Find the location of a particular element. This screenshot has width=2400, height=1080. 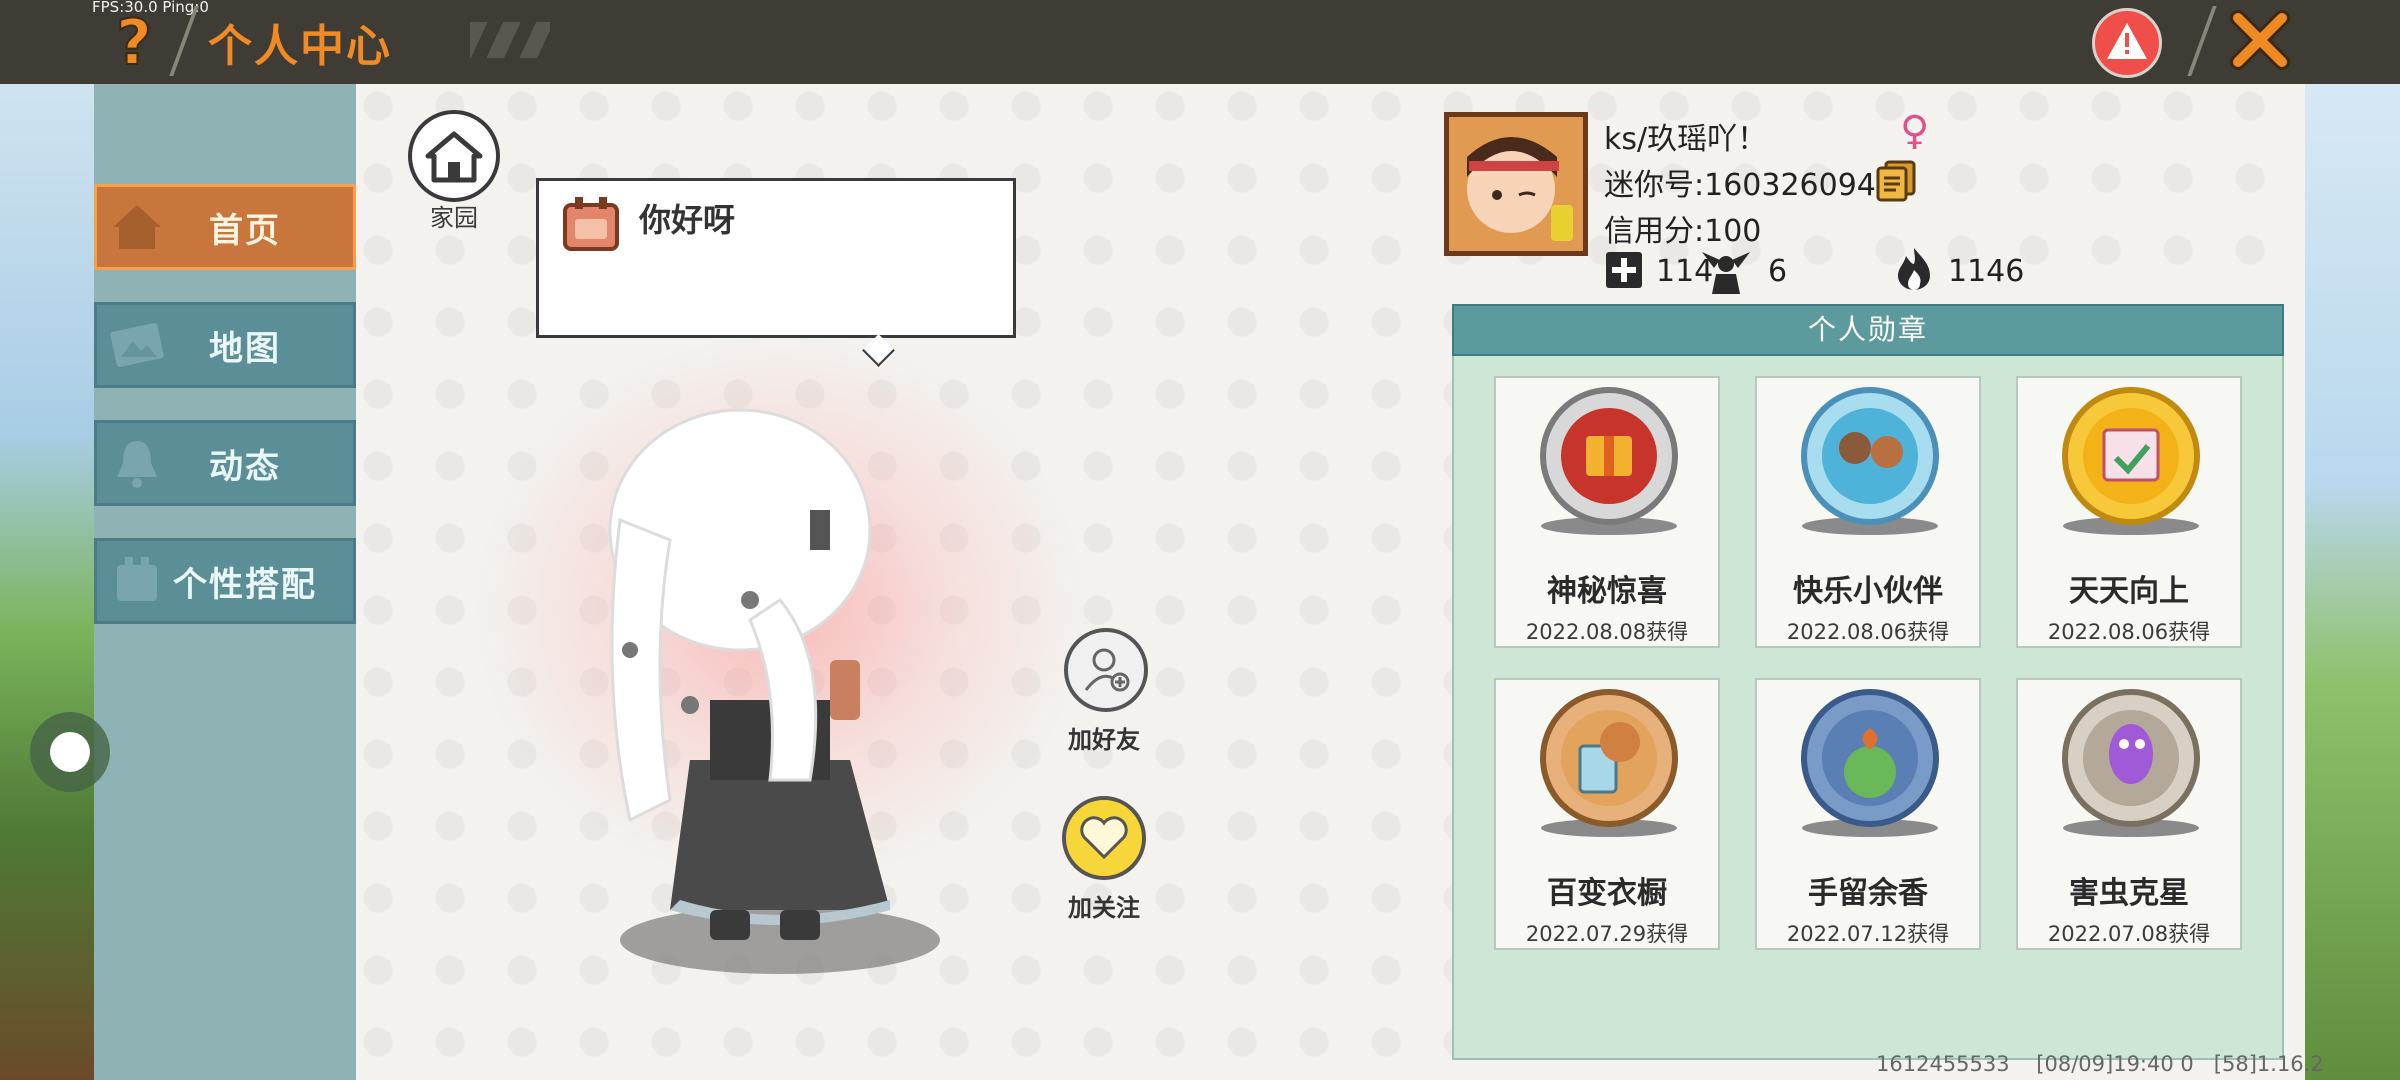

username: ks/玖瑶吖！ is located at coordinates (1686, 139).